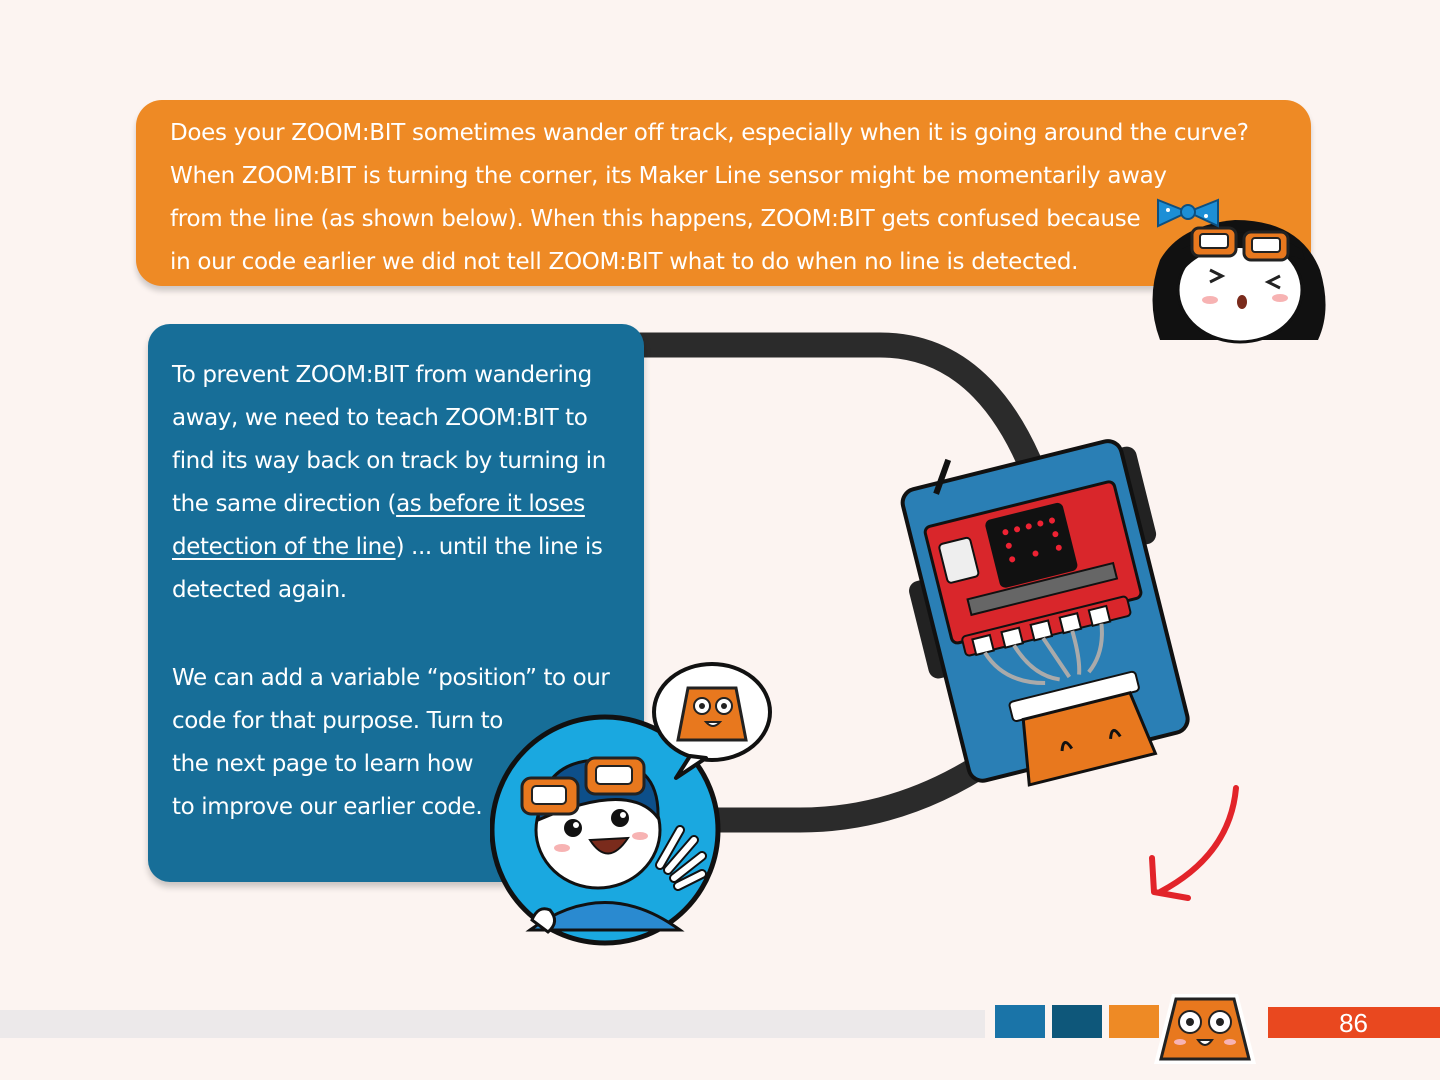  What do you see at coordinates (389, 461) in the screenshot?
I see `p1-line-3: find its way back on track by turning in` at bounding box center [389, 461].